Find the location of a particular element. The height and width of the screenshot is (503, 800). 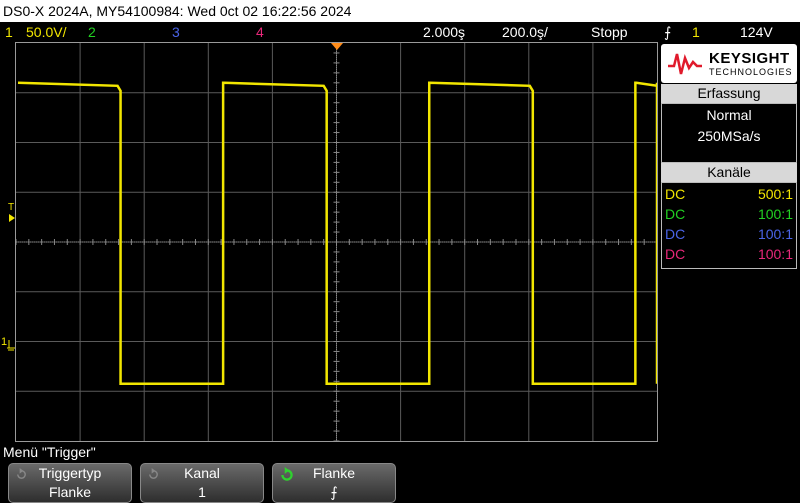

trigger-source: 1 is located at coordinates (696, 32).